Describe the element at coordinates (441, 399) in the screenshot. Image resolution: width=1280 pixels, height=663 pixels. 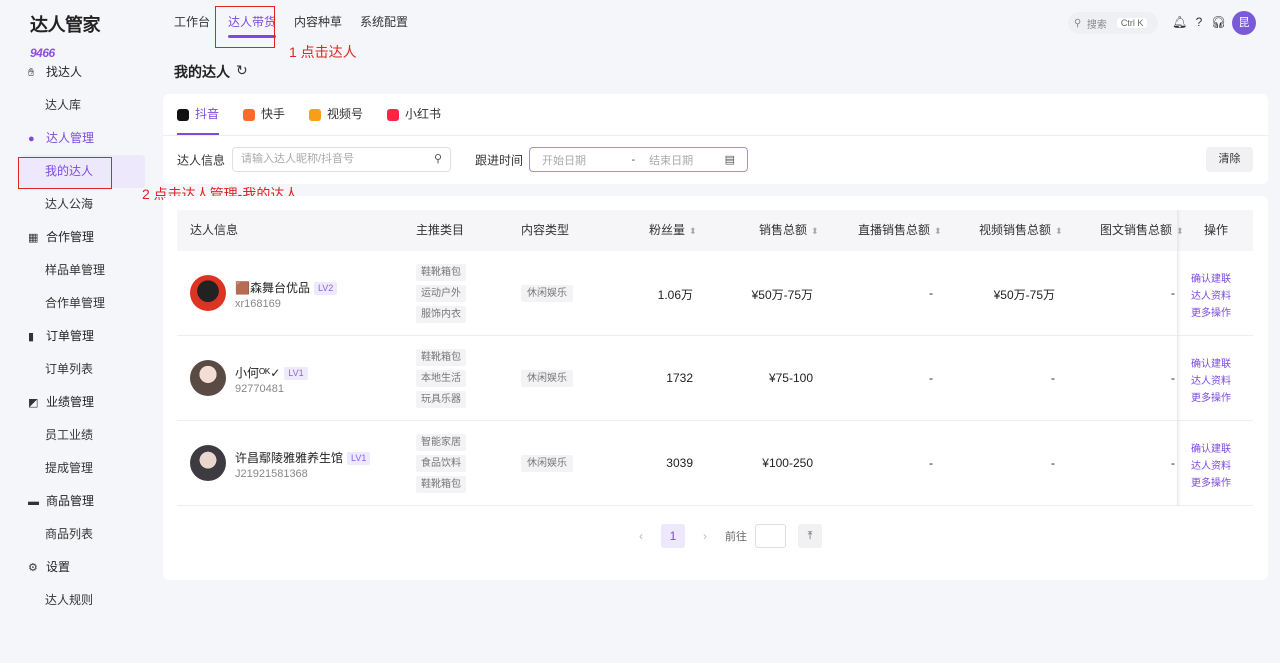
I see `category-tag: 玩具乐器` at that location.